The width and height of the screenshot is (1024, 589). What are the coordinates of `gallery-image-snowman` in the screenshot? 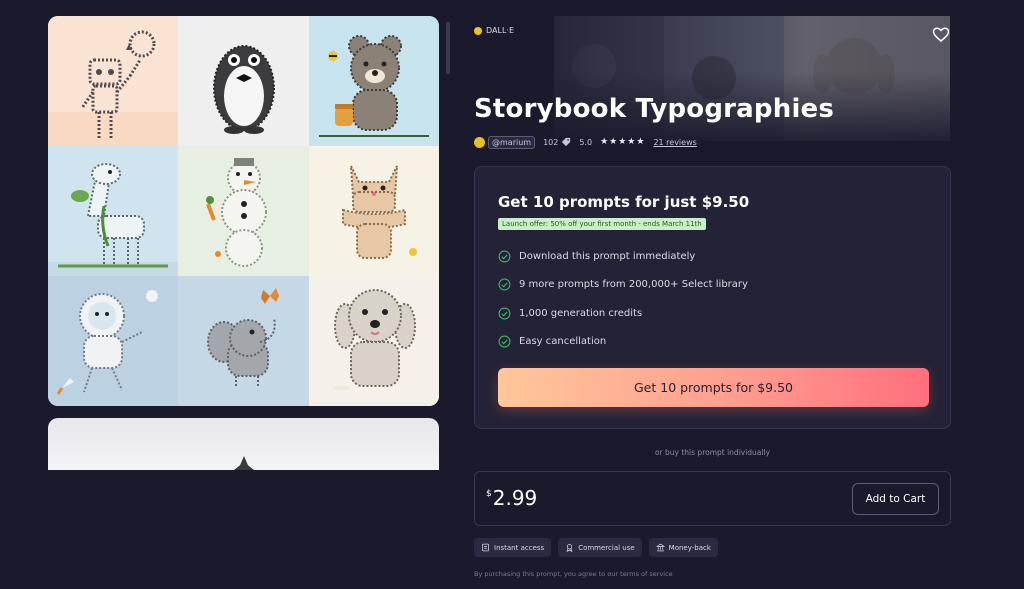 It's located at (243, 211).